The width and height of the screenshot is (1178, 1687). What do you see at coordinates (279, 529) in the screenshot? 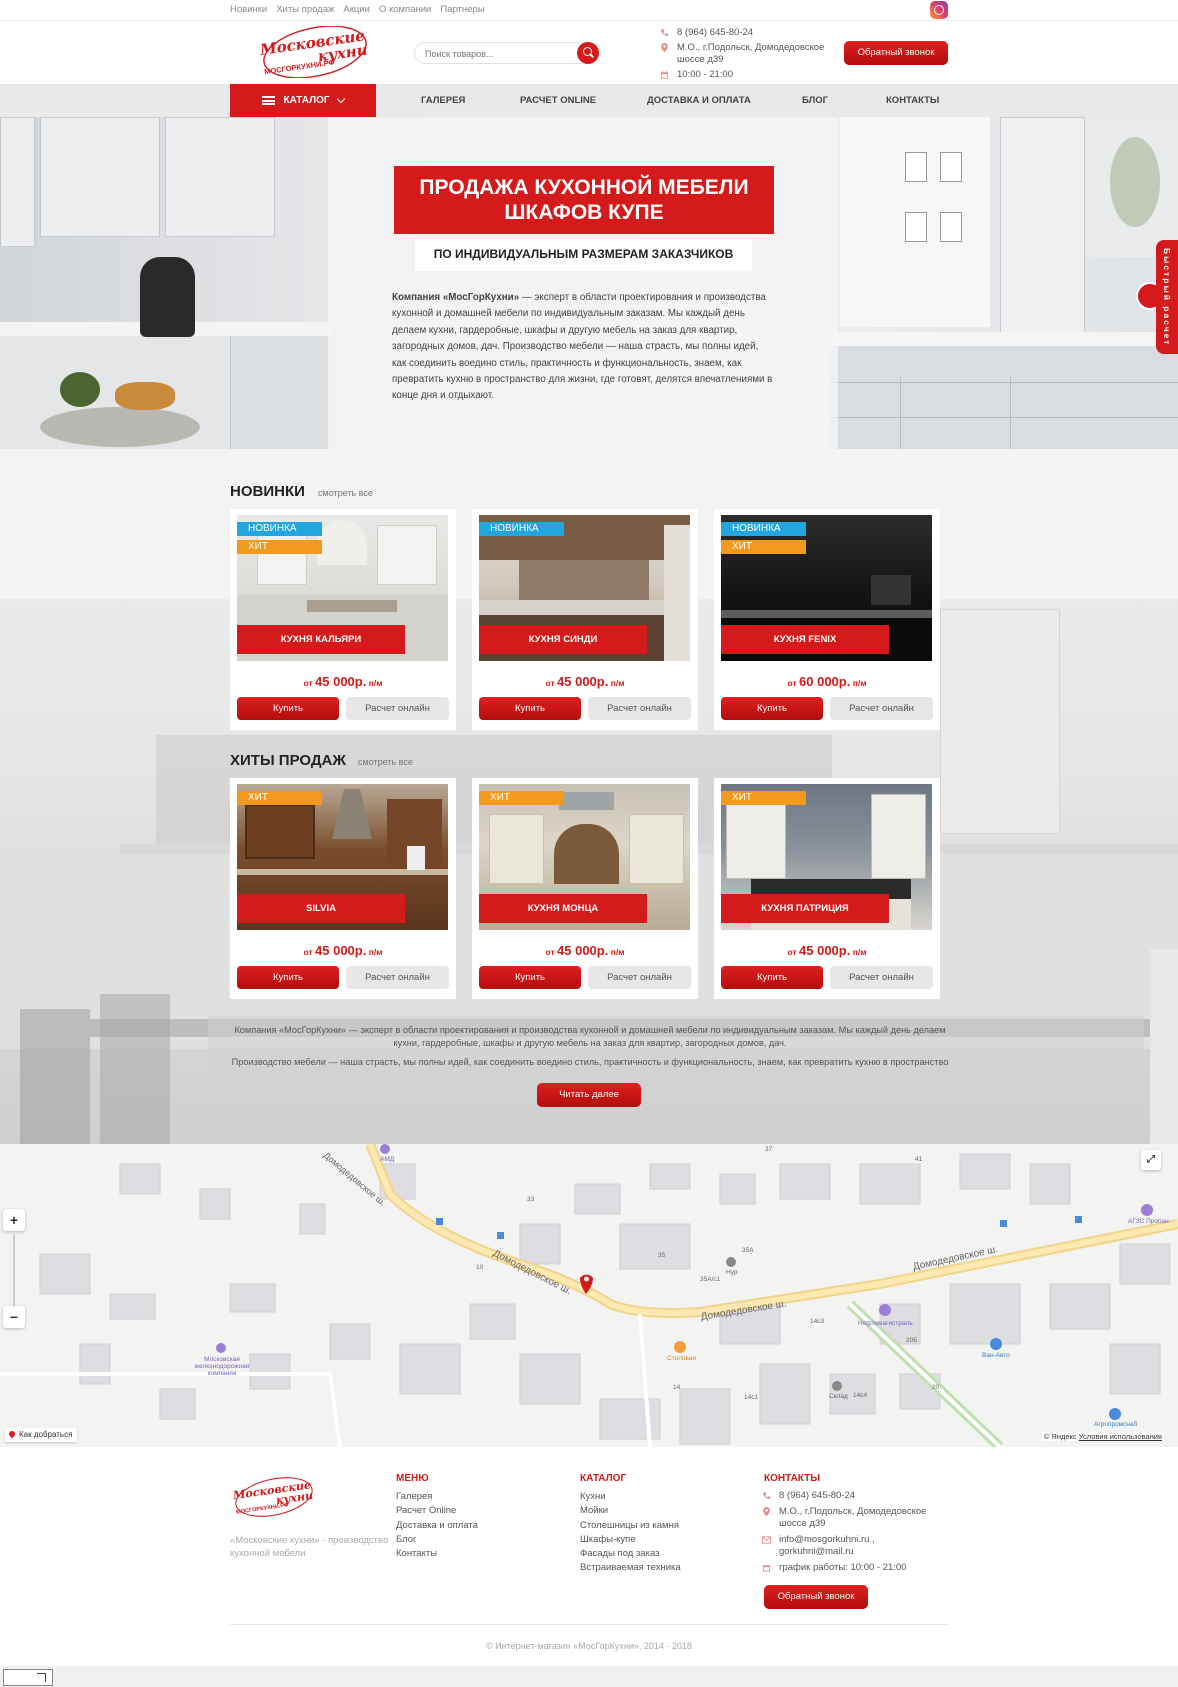
I see `badge-new: НОВИНКА` at bounding box center [279, 529].